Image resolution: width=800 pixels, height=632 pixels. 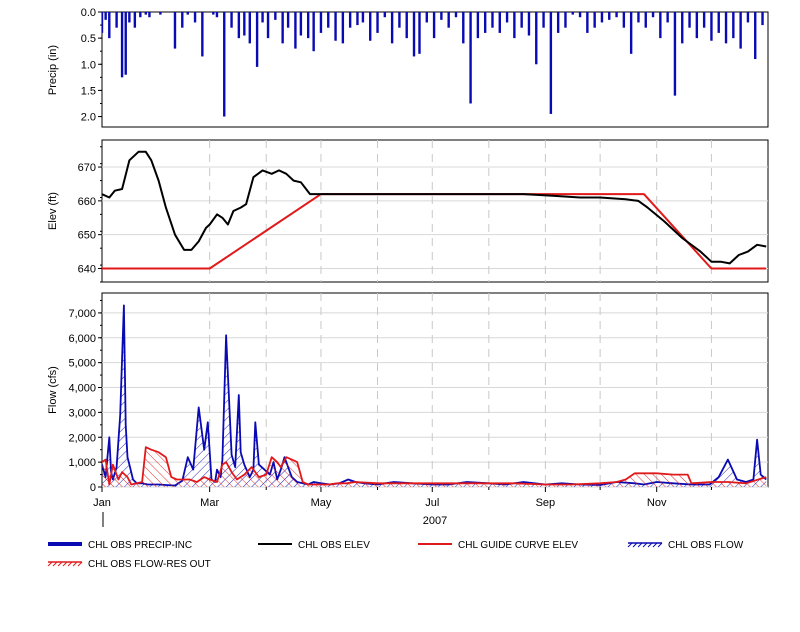 What do you see at coordinates (149, 564) in the screenshot?
I see `legend-label: CHL OBS FLOW-RES OUT` at bounding box center [149, 564].